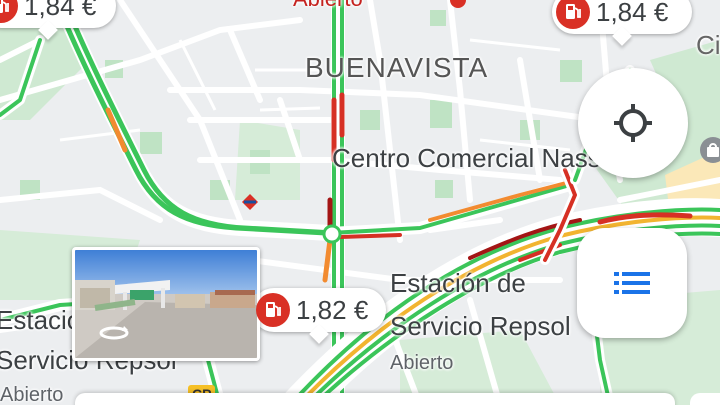  Describe the element at coordinates (332, 309) in the screenshot. I see `fuel-price: 1,82 €` at that location.